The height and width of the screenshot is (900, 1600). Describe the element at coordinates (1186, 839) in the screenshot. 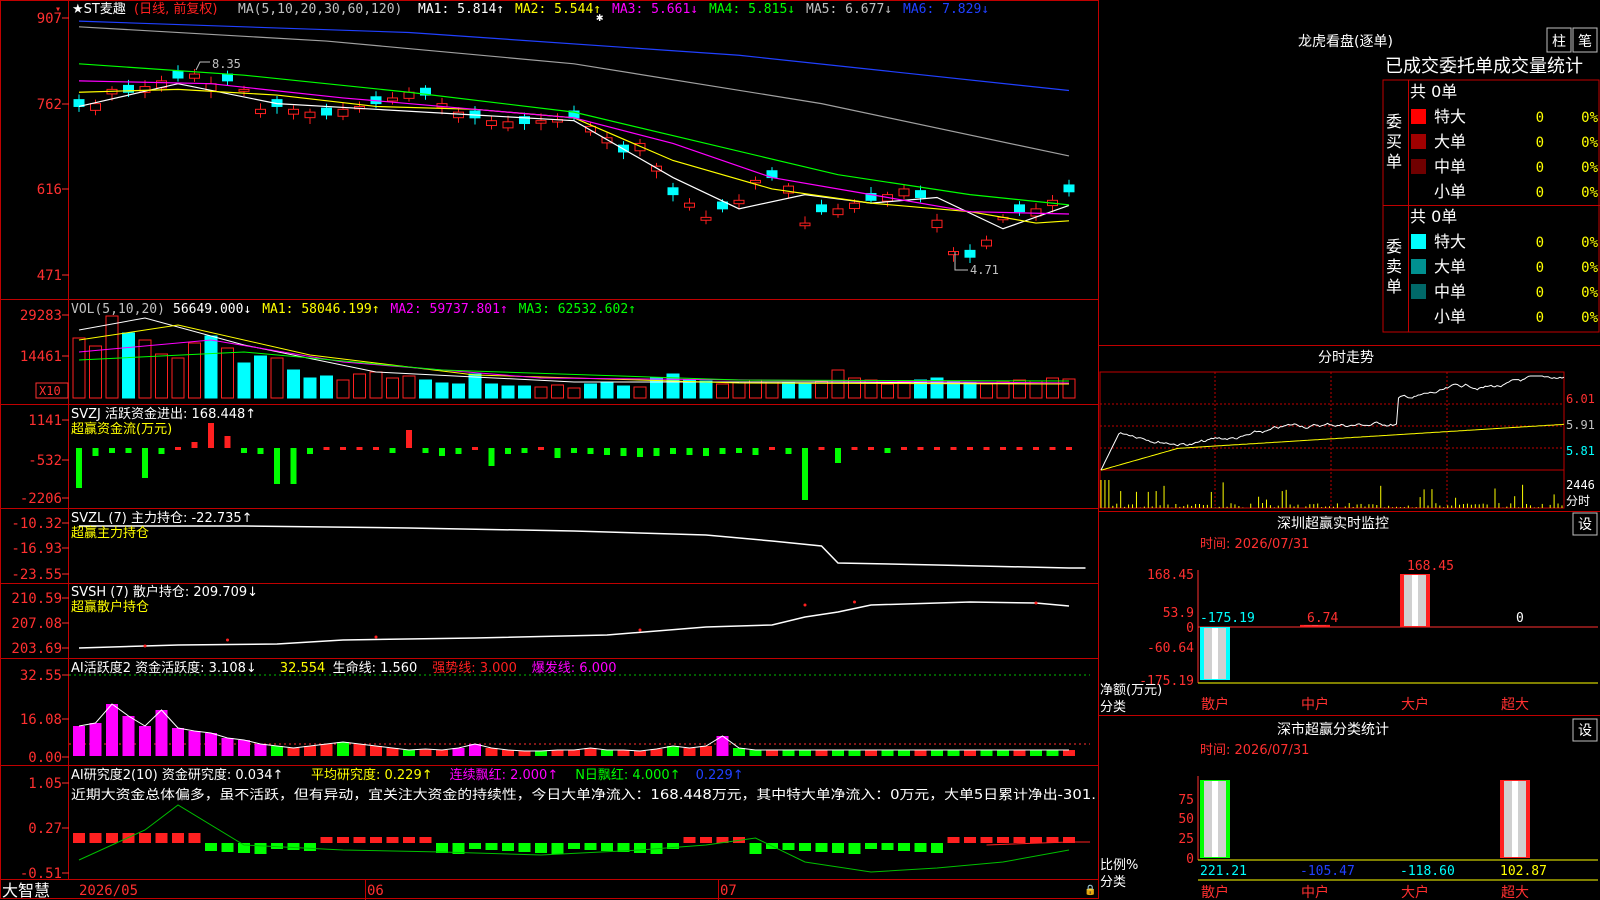

I see `y-tick: 25` at that location.